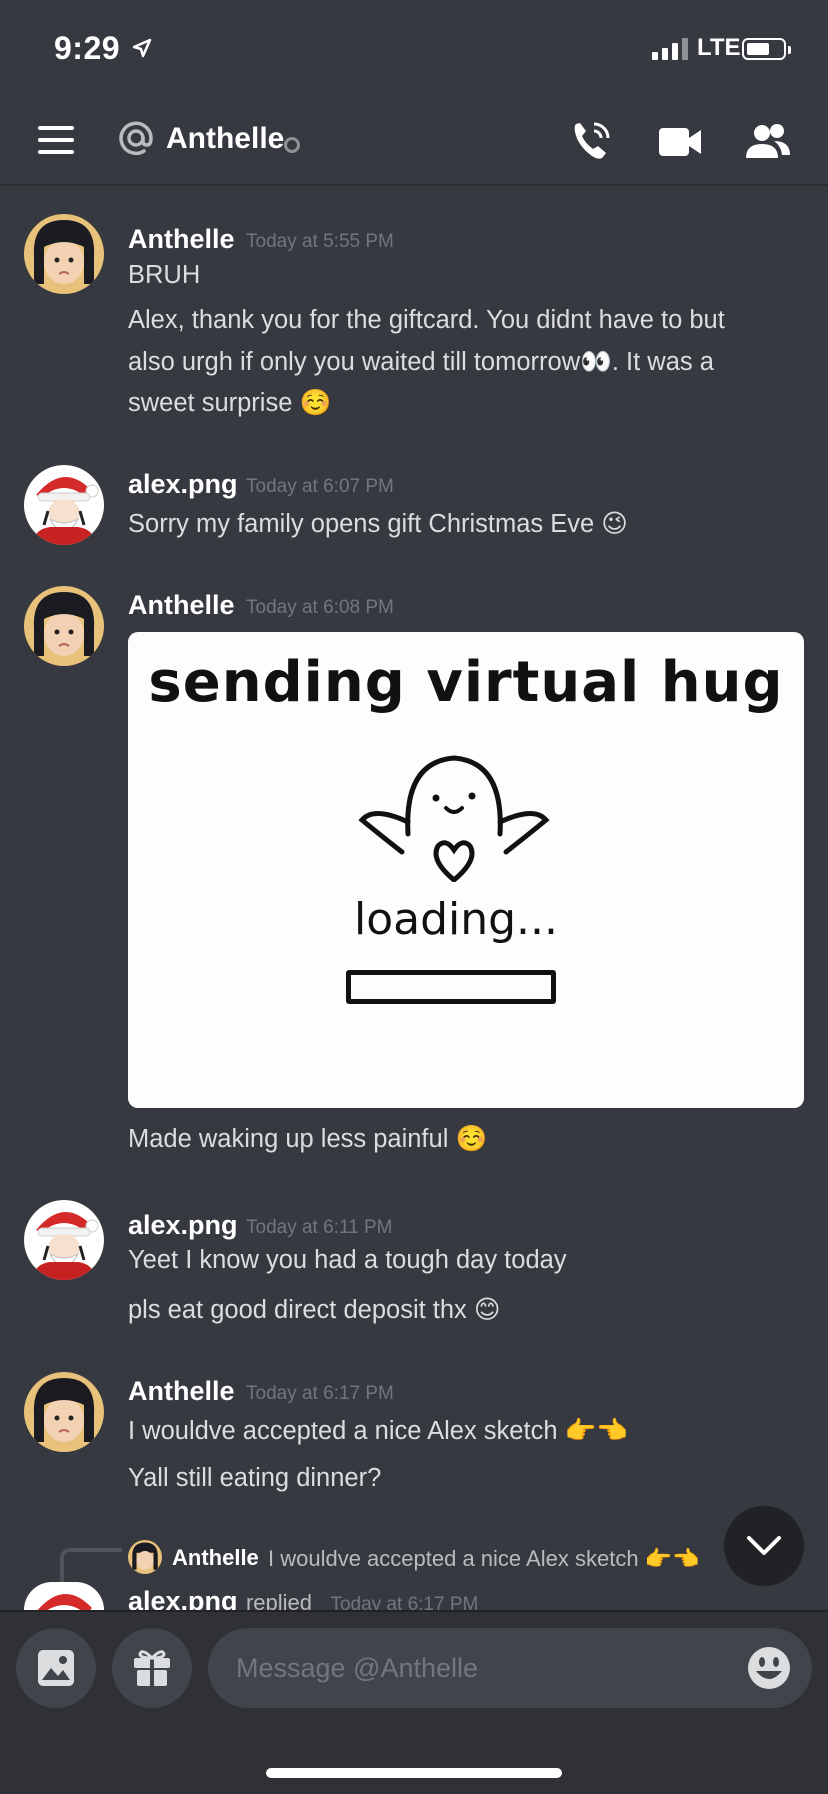 The height and width of the screenshot is (1794, 828). What do you see at coordinates (255, 1478) in the screenshot?
I see `message-text: Yall still eating dinner?` at bounding box center [255, 1478].